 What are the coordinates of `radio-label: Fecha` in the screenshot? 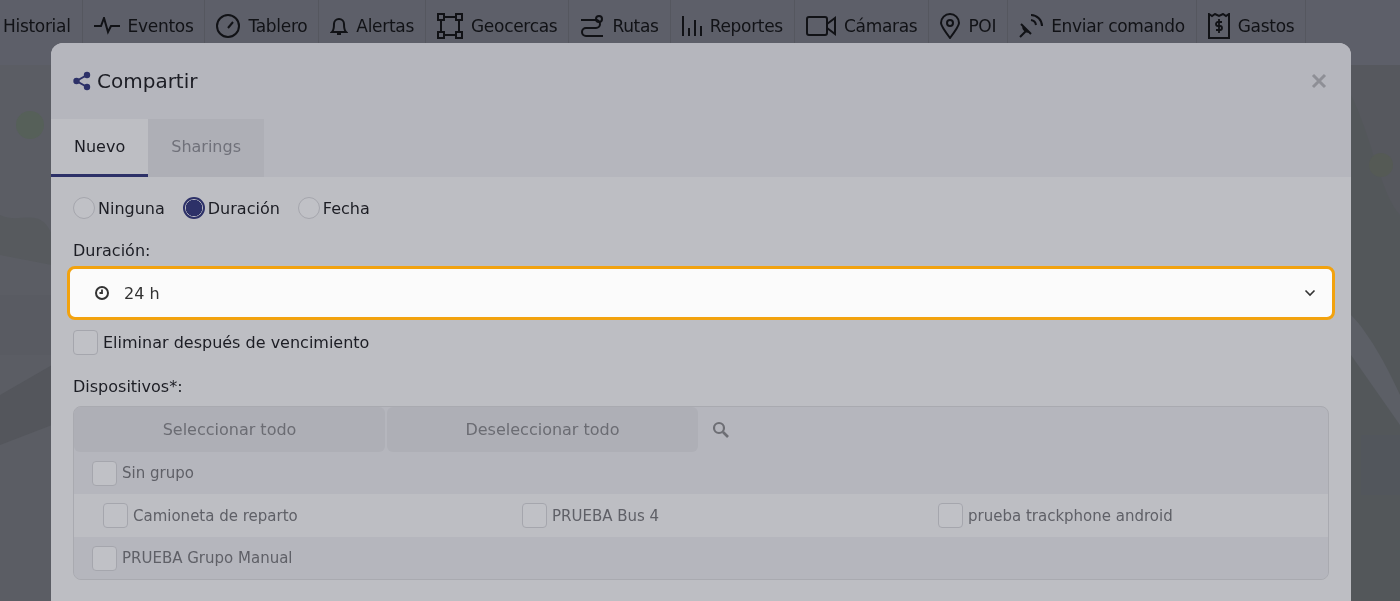 It's located at (346, 208).